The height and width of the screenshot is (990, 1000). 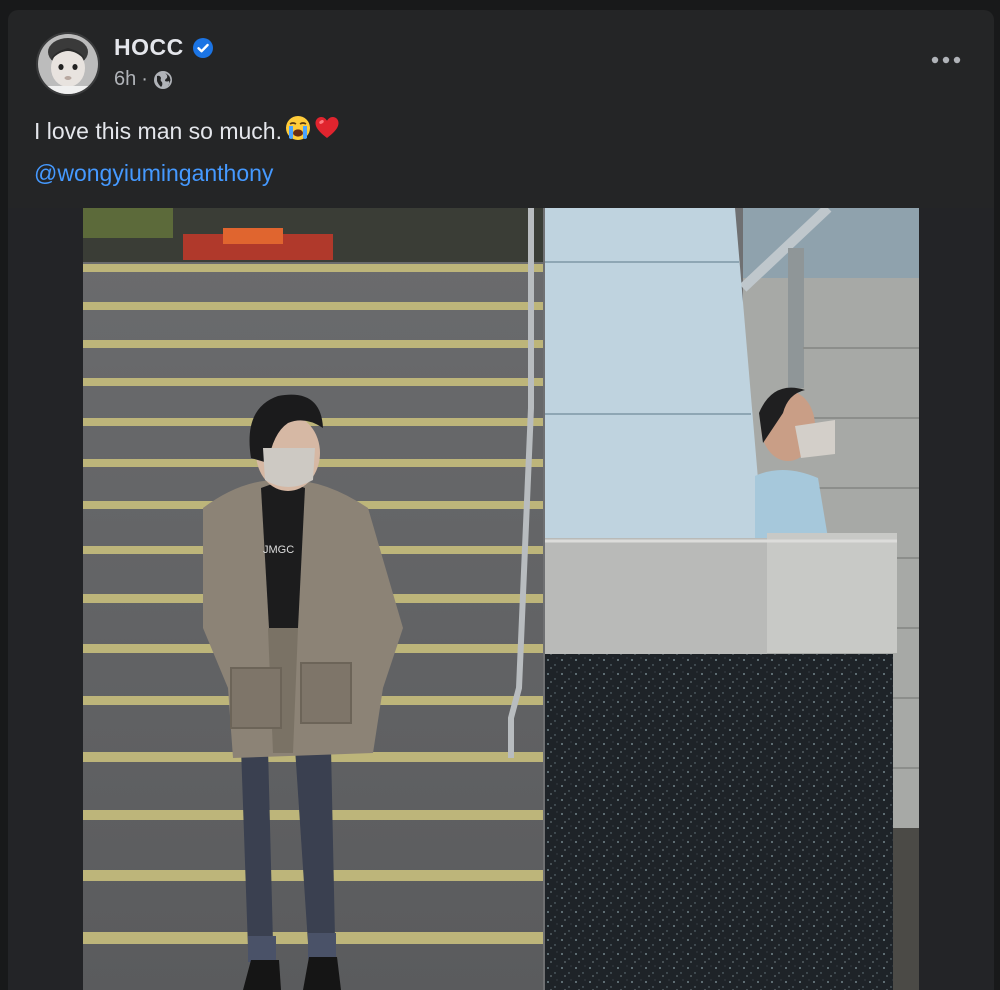 I want to click on author-row: HOCC, so click(x=163, y=47).